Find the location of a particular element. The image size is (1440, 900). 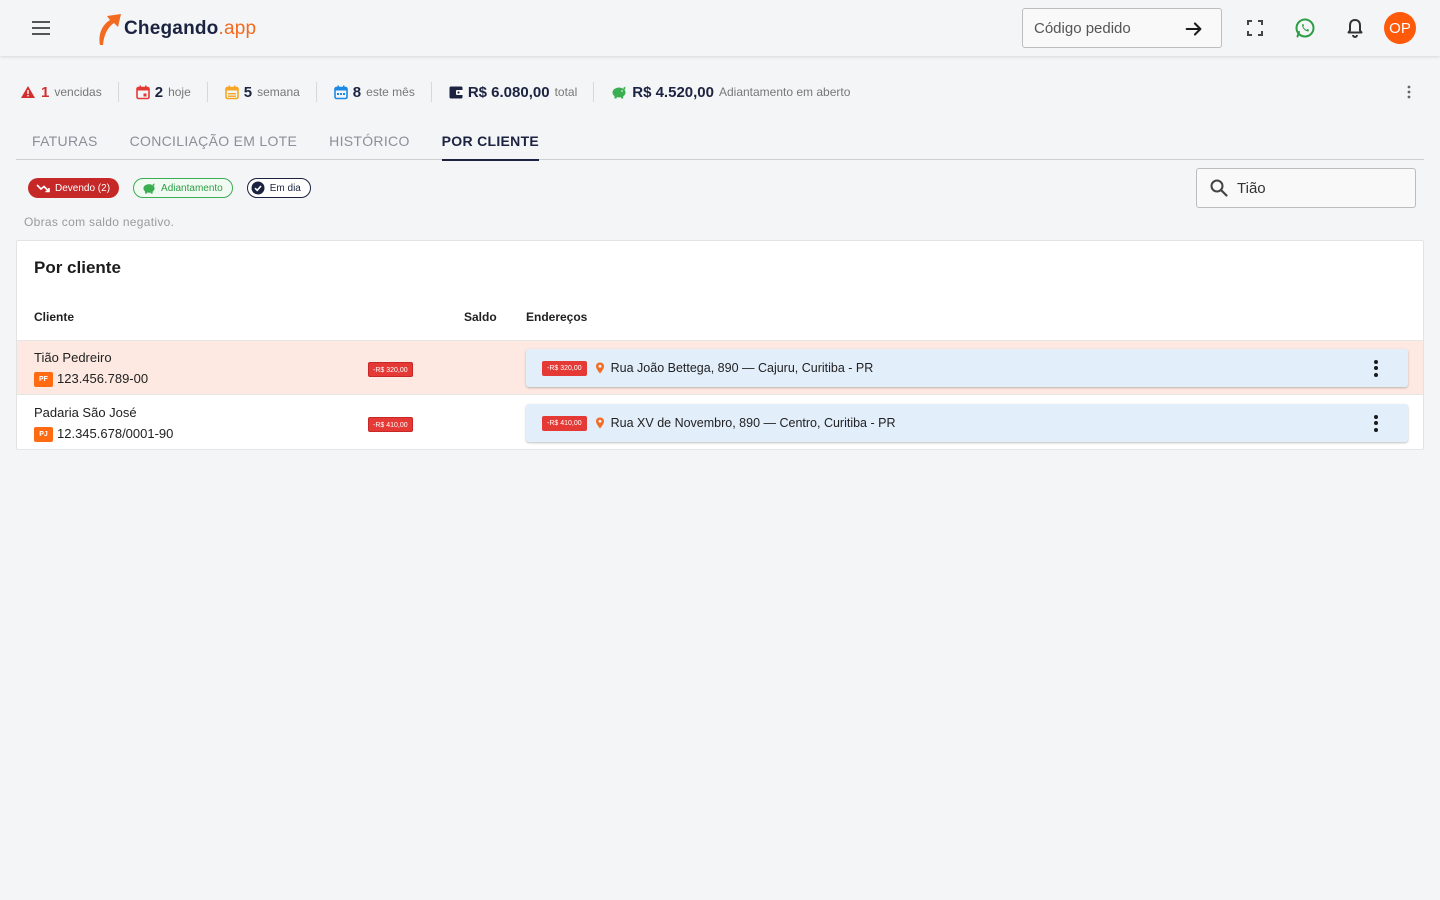

column-header-client: Cliente is located at coordinates (54, 317).